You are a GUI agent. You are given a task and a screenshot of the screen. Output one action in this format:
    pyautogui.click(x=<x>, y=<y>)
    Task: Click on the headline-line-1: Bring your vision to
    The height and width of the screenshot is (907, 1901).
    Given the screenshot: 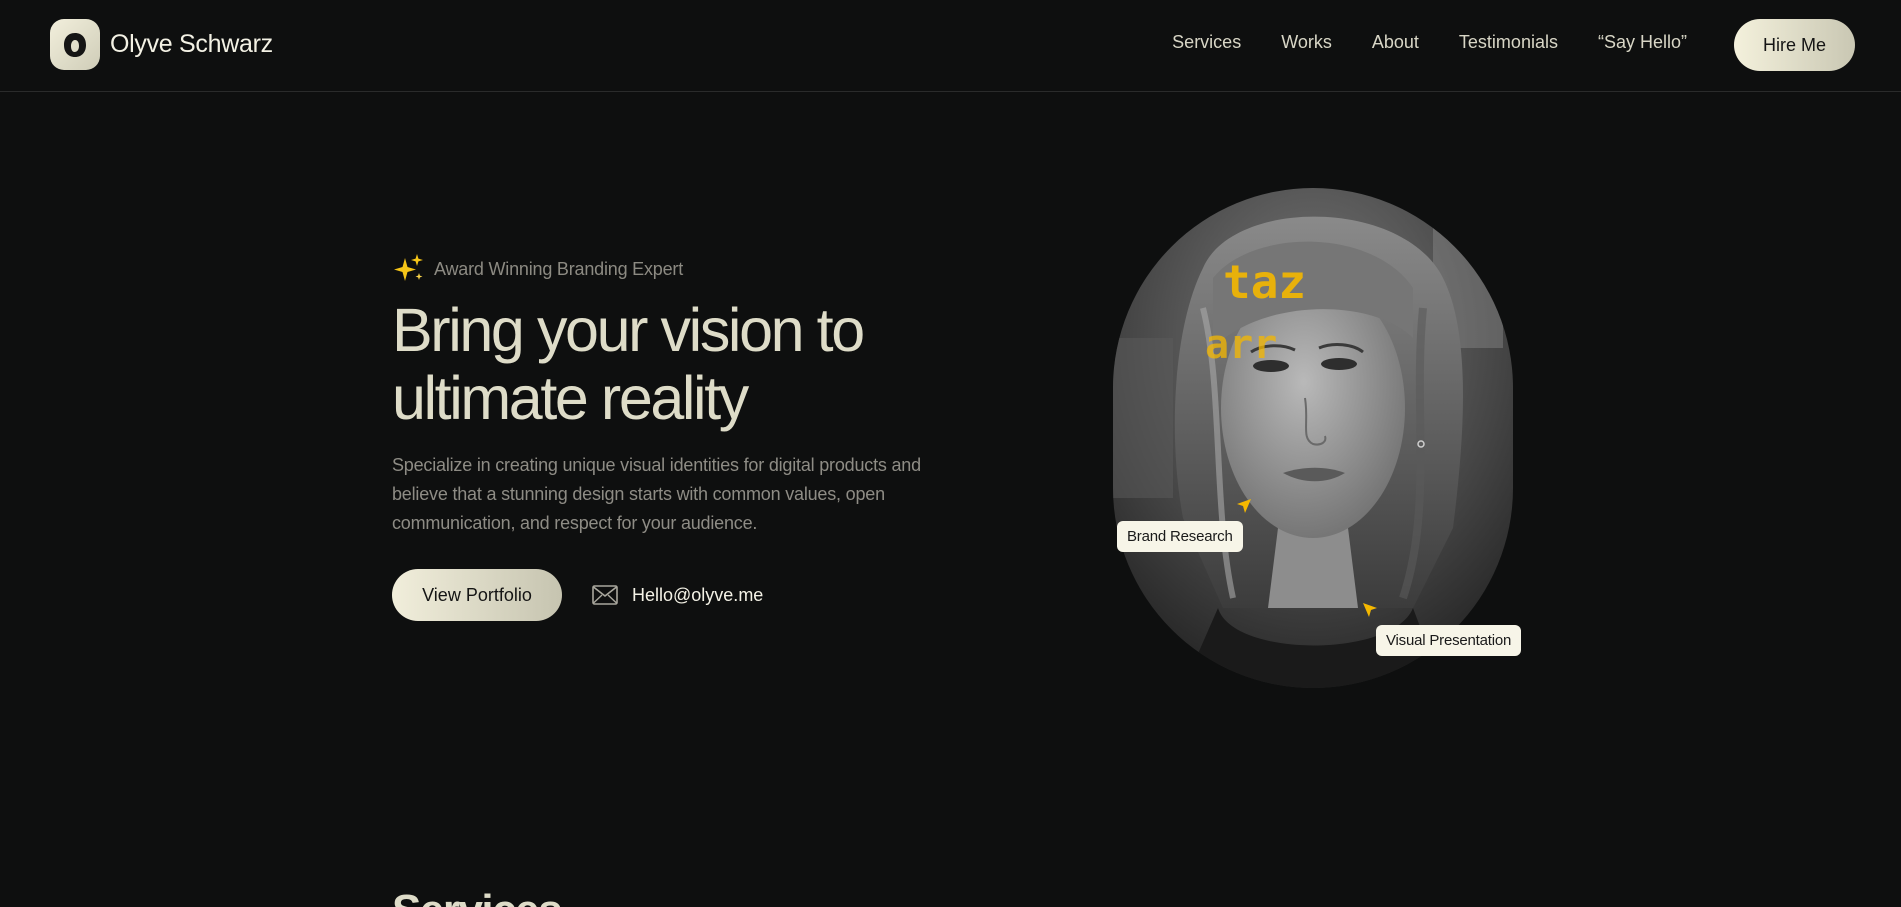 What is the action you would take?
    pyautogui.click(x=628, y=330)
    